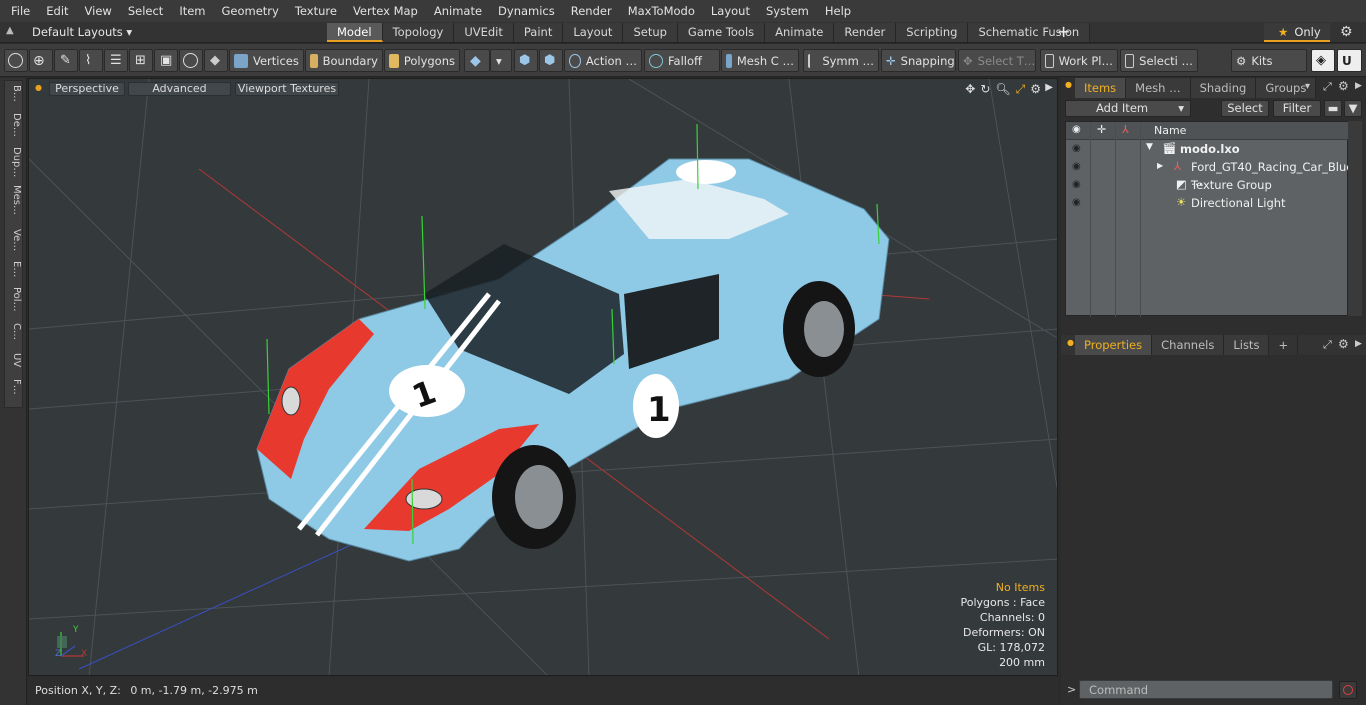 The height and width of the screenshot is (705, 1366). I want to click on tab-render: Render, so click(865, 32).